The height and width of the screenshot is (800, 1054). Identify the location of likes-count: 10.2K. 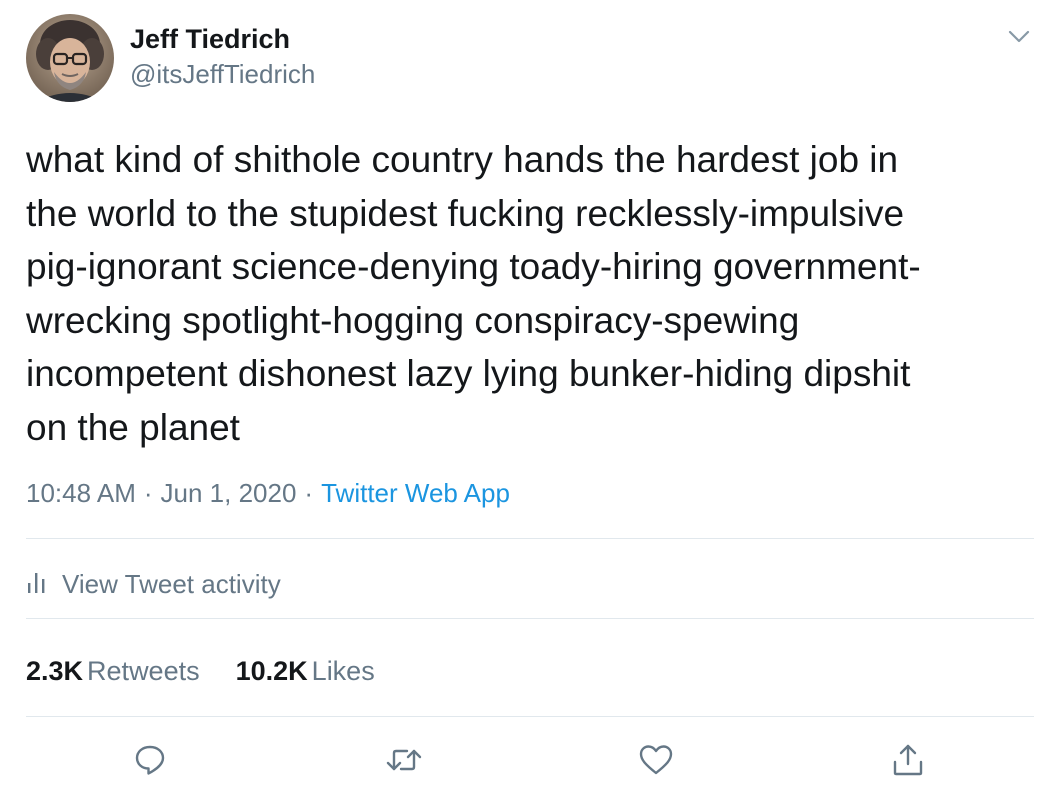
(271, 671).